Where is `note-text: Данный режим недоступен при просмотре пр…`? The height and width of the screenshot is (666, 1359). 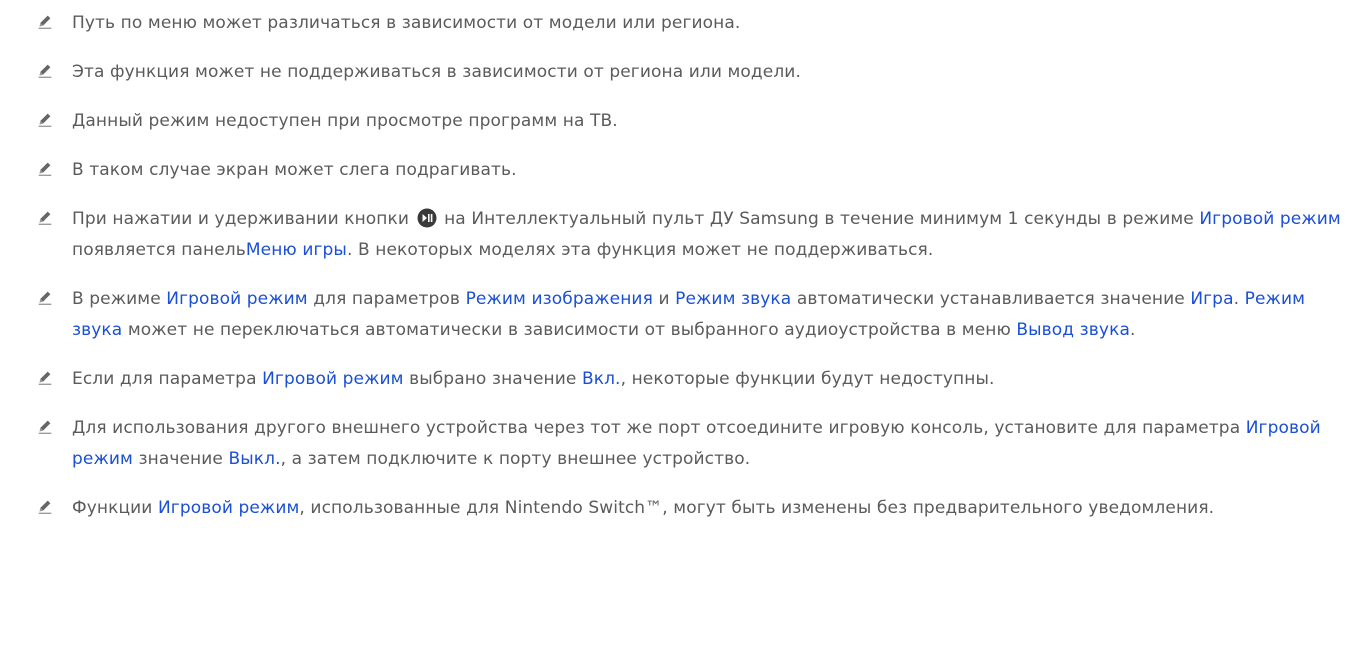 note-text: Данный режим недоступен при просмотре пр… is located at coordinates (345, 121).